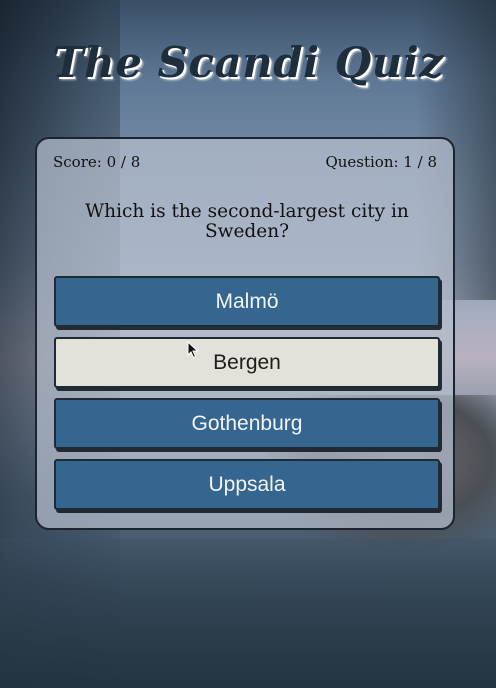  Describe the element at coordinates (247, 423) in the screenshot. I see `answer-button-3: Gothenburg` at that location.